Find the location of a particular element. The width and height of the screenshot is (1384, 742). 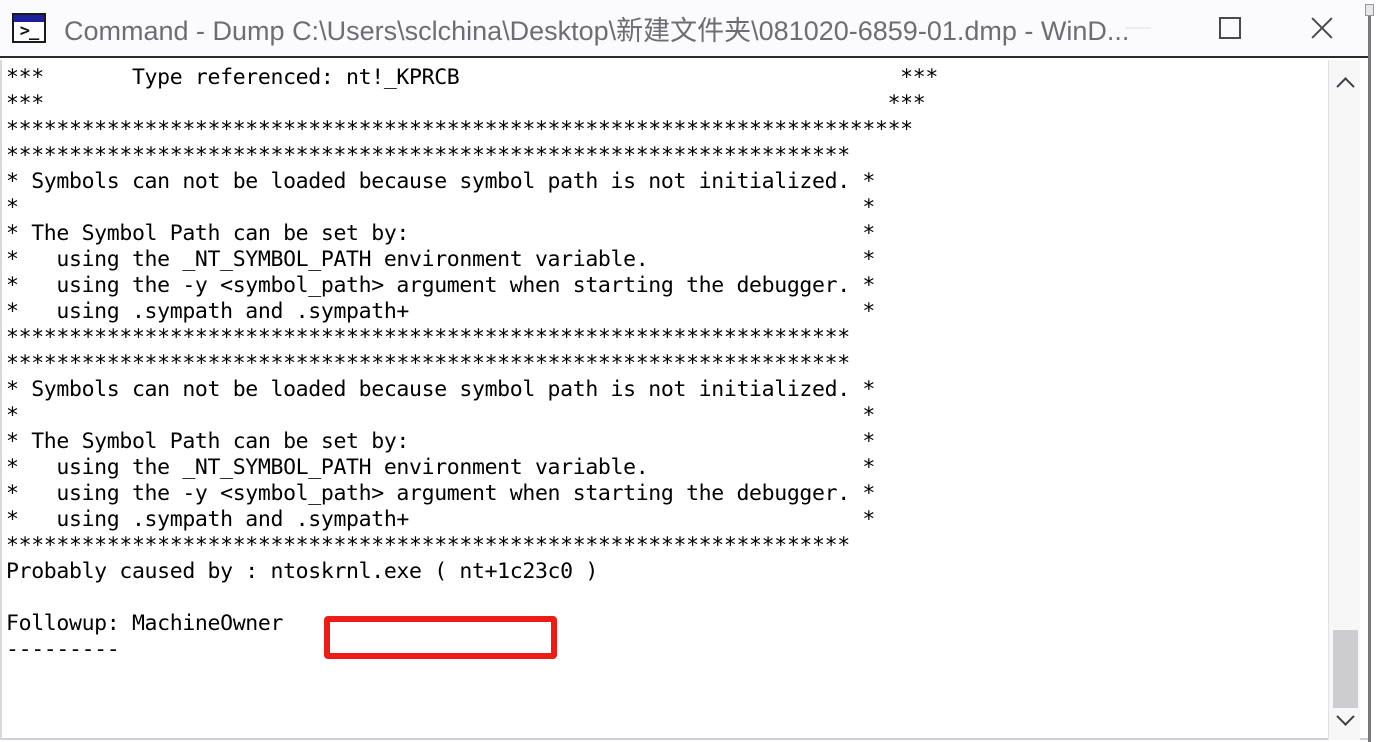

maximize-button is located at coordinates (1230, 28).